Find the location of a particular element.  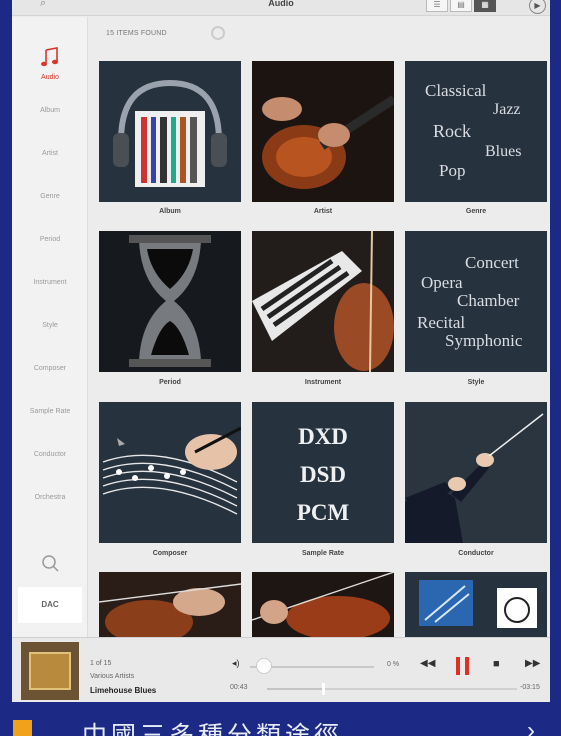

caption-banner: 中國三多種分類途徑 › is located at coordinates (280, 721).